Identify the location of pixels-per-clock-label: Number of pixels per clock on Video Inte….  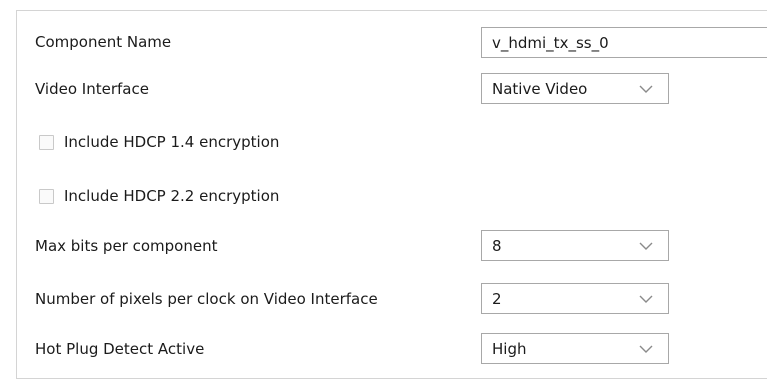
(206, 299).